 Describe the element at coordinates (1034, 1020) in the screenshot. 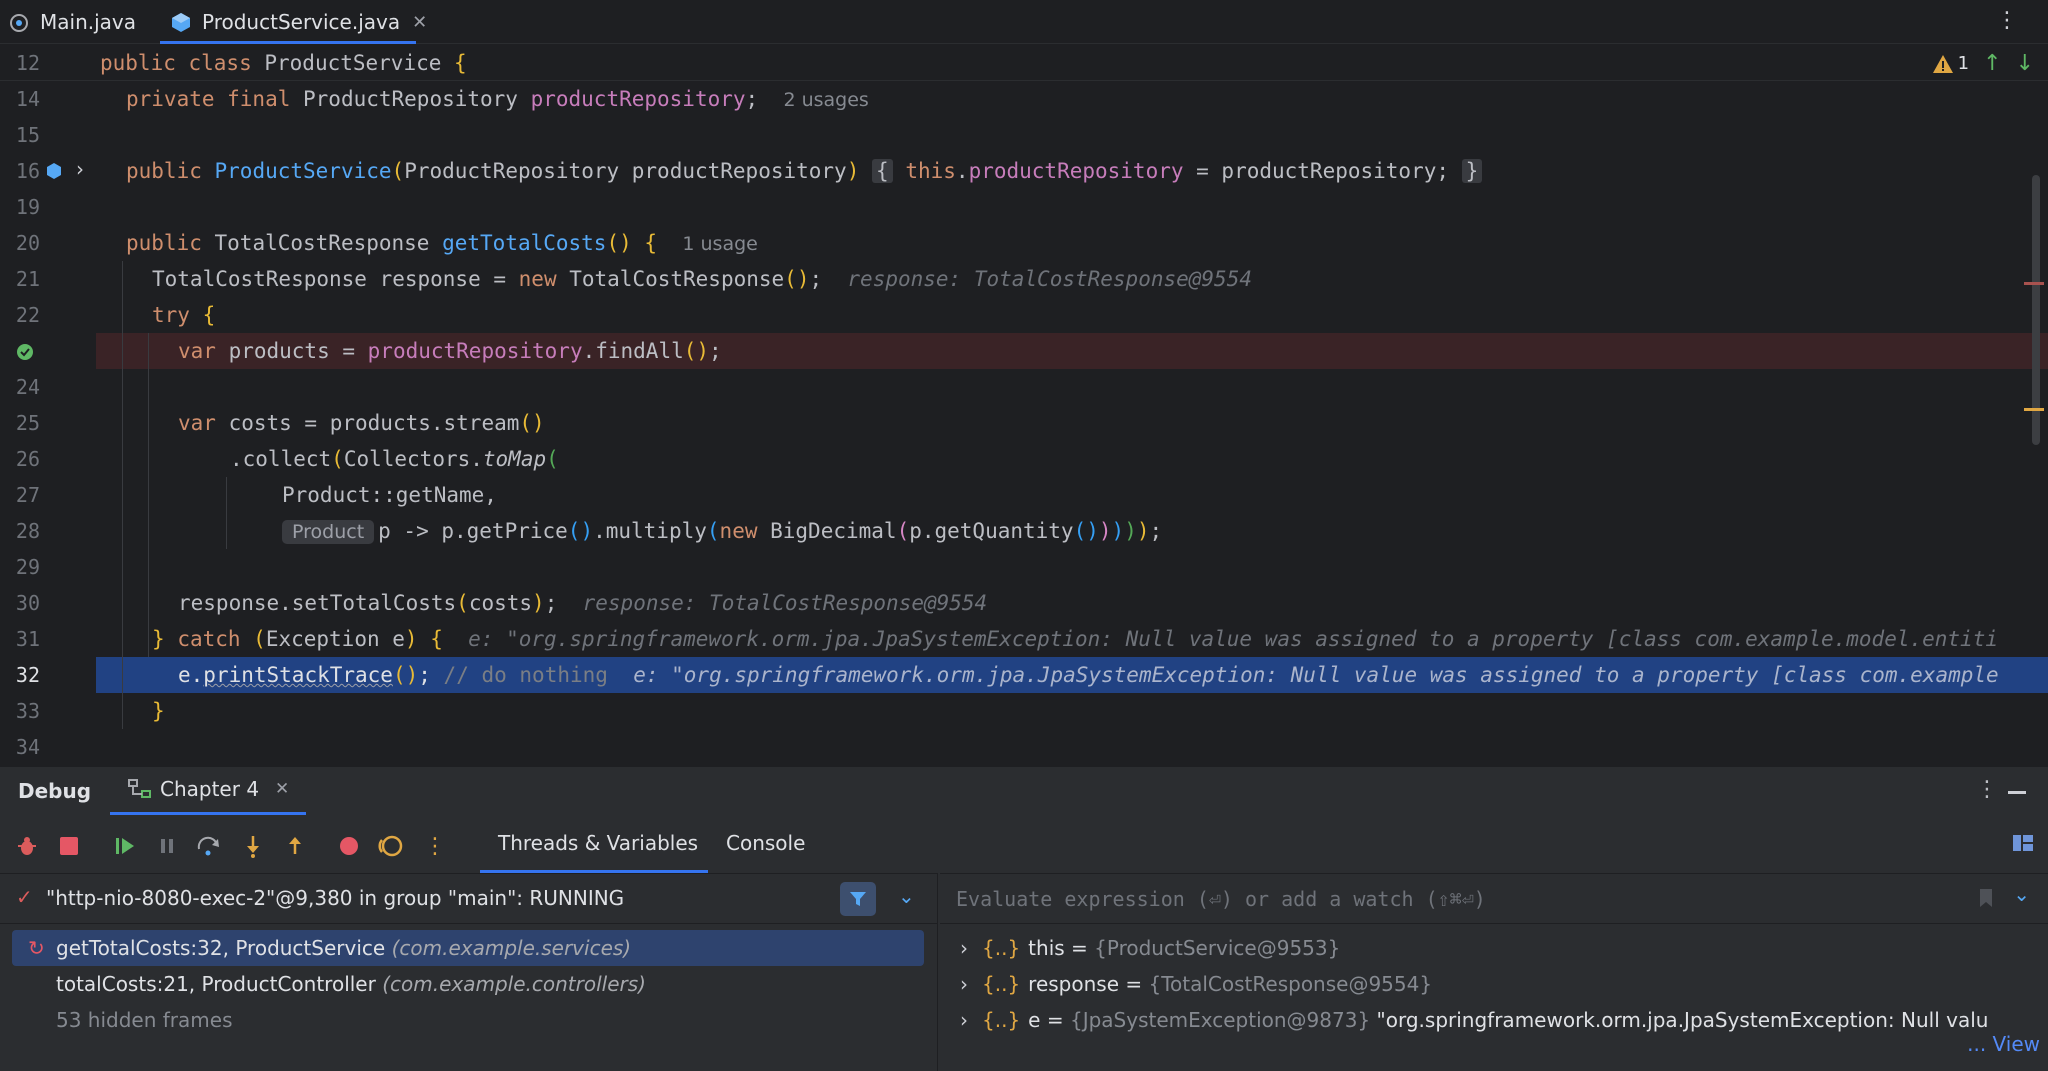

I see `variable-name: e` at that location.